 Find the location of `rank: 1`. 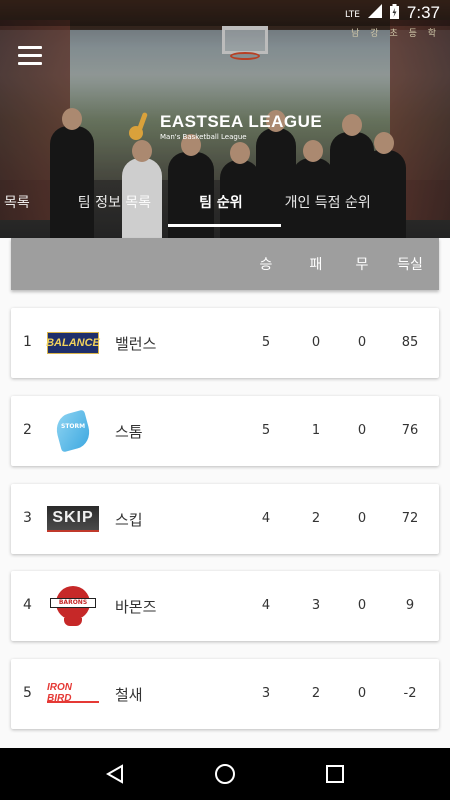

rank: 1 is located at coordinates (27, 342).